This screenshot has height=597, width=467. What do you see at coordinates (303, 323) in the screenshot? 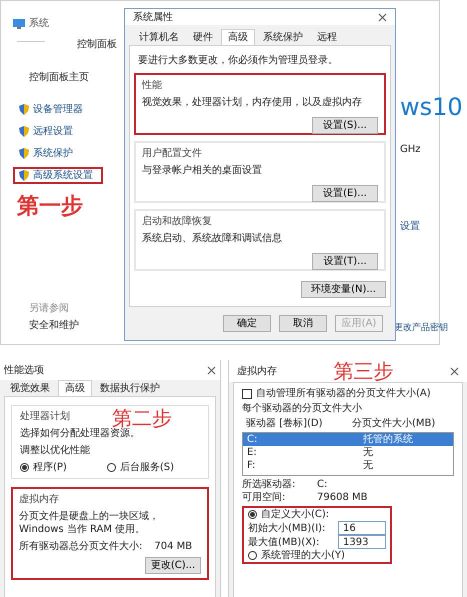
I see `dialog-button: 取消` at bounding box center [303, 323].